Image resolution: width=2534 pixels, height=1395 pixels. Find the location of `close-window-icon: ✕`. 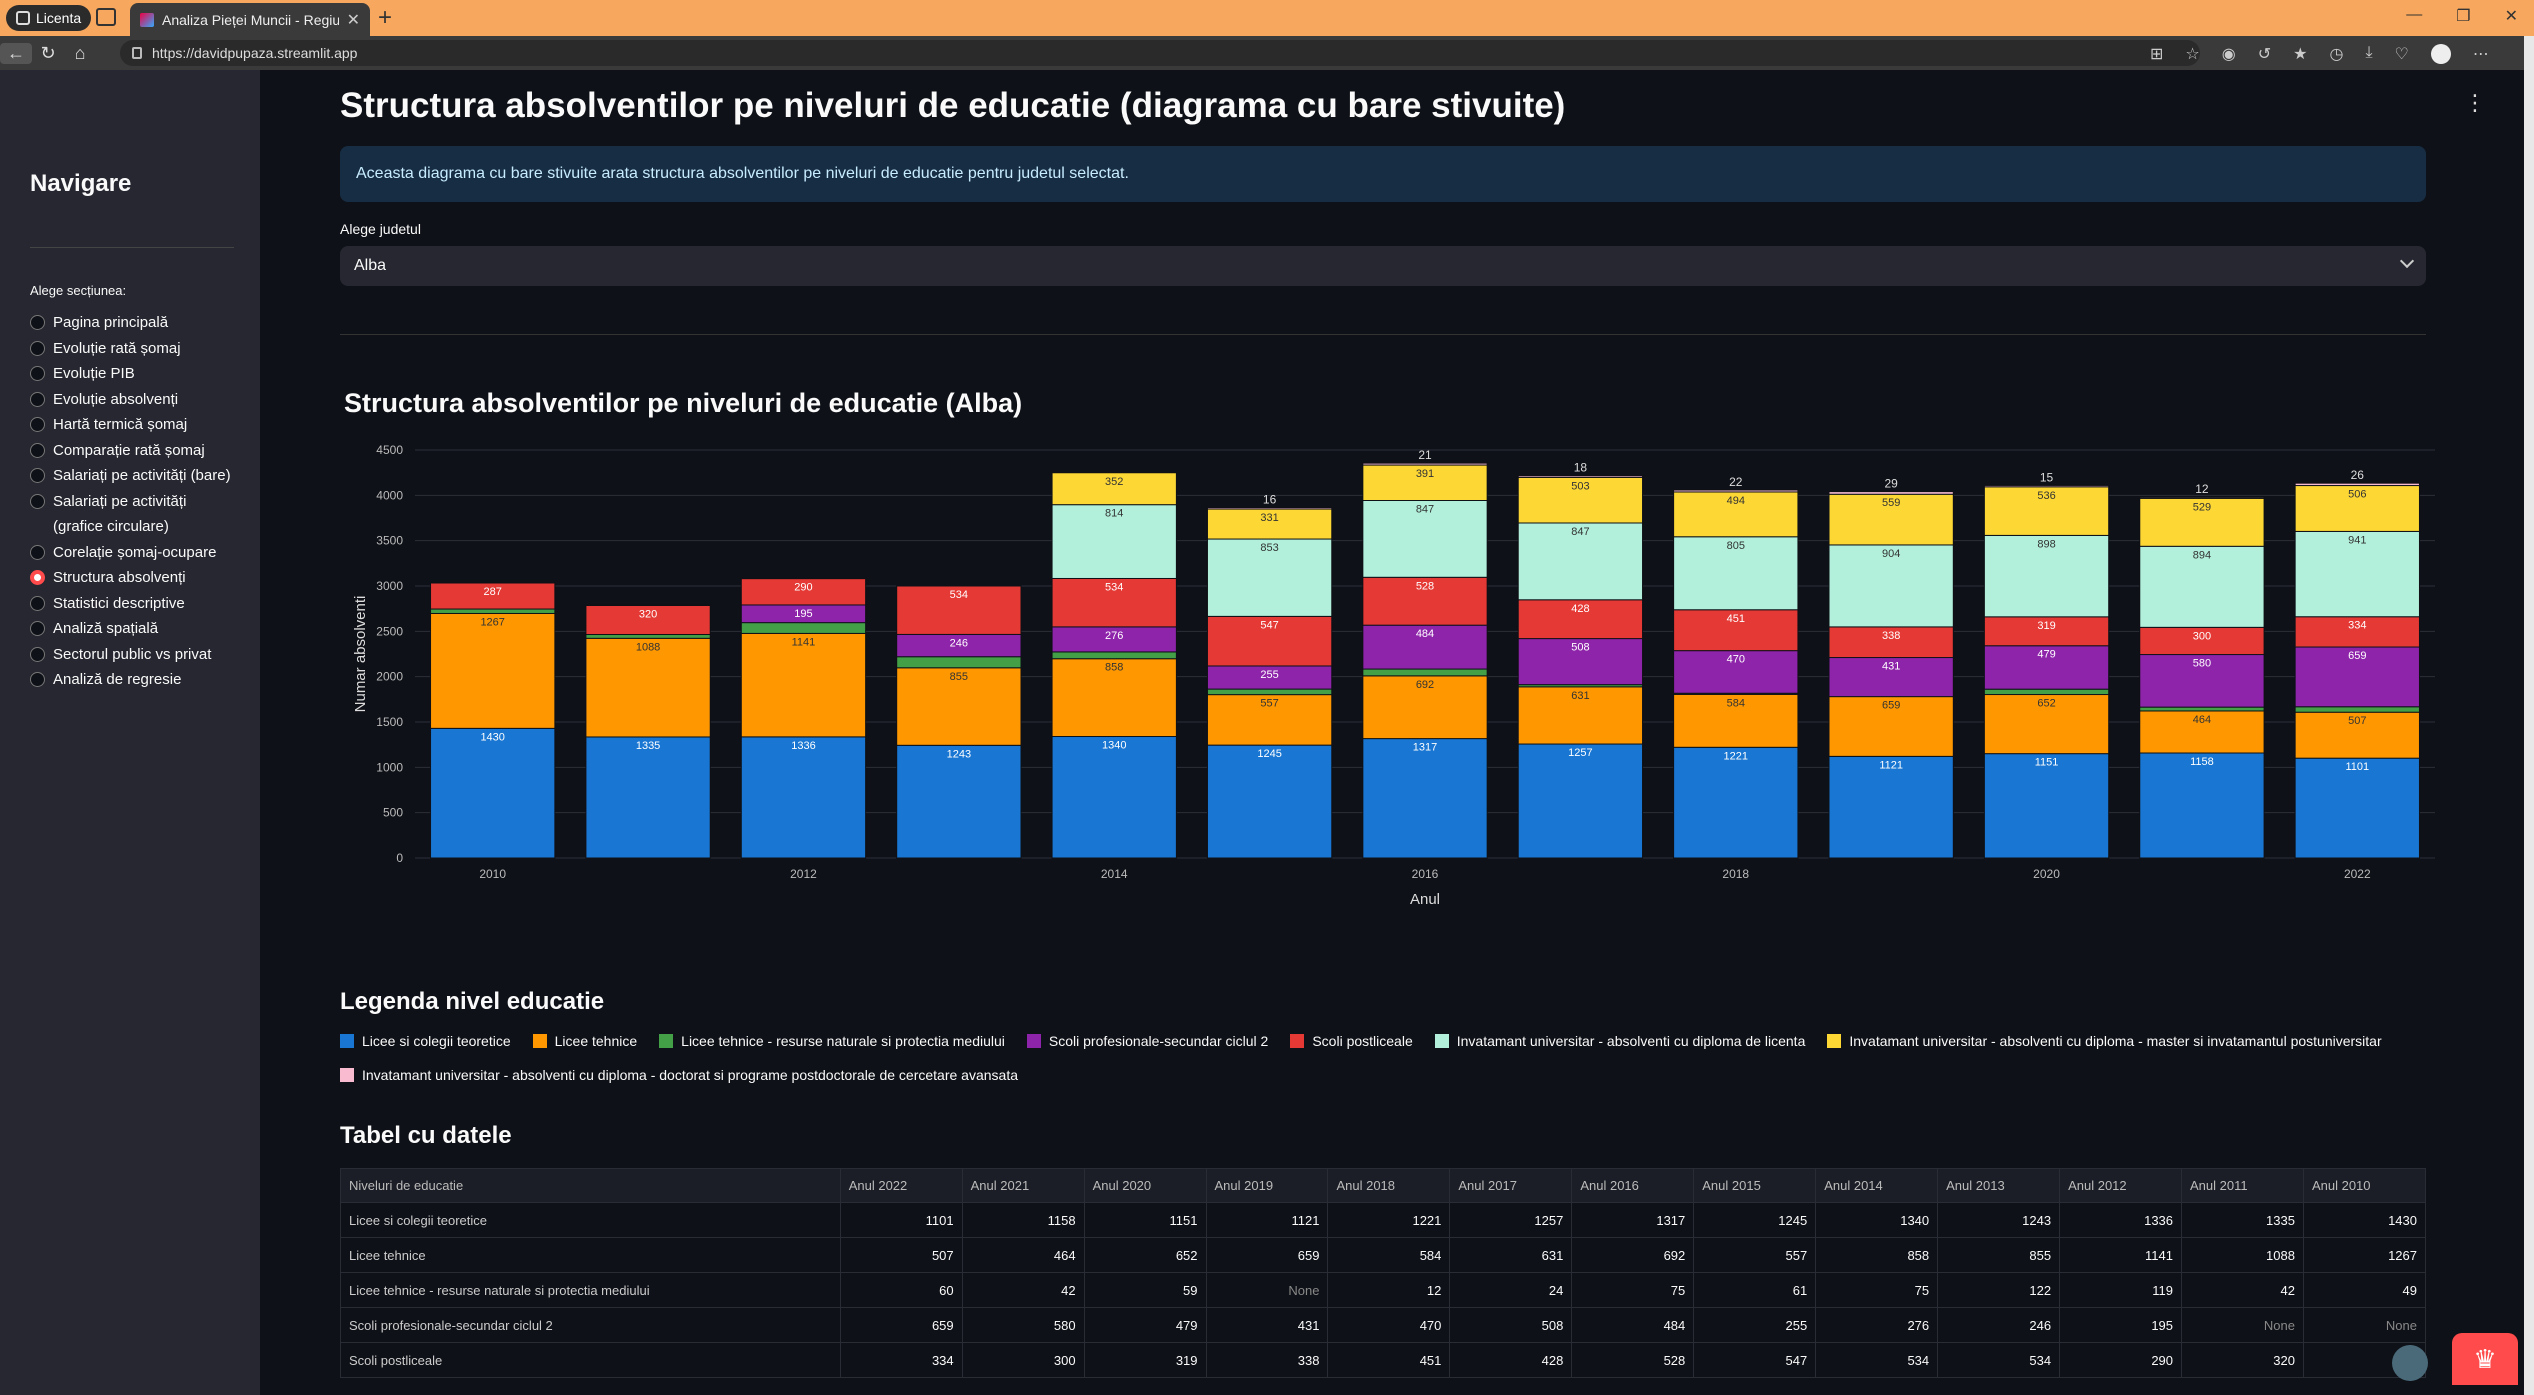

close-window-icon: ✕ is located at coordinates (2511, 16).